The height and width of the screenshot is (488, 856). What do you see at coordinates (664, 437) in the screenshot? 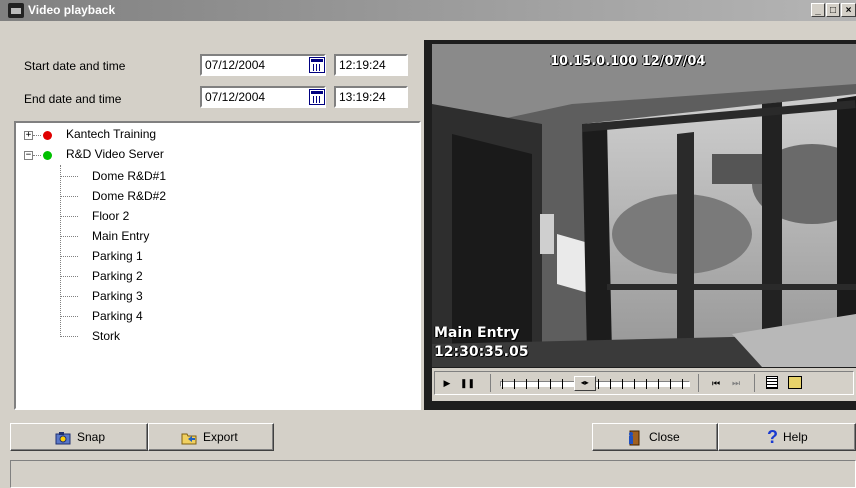
I see `close-label: Close` at bounding box center [664, 437].